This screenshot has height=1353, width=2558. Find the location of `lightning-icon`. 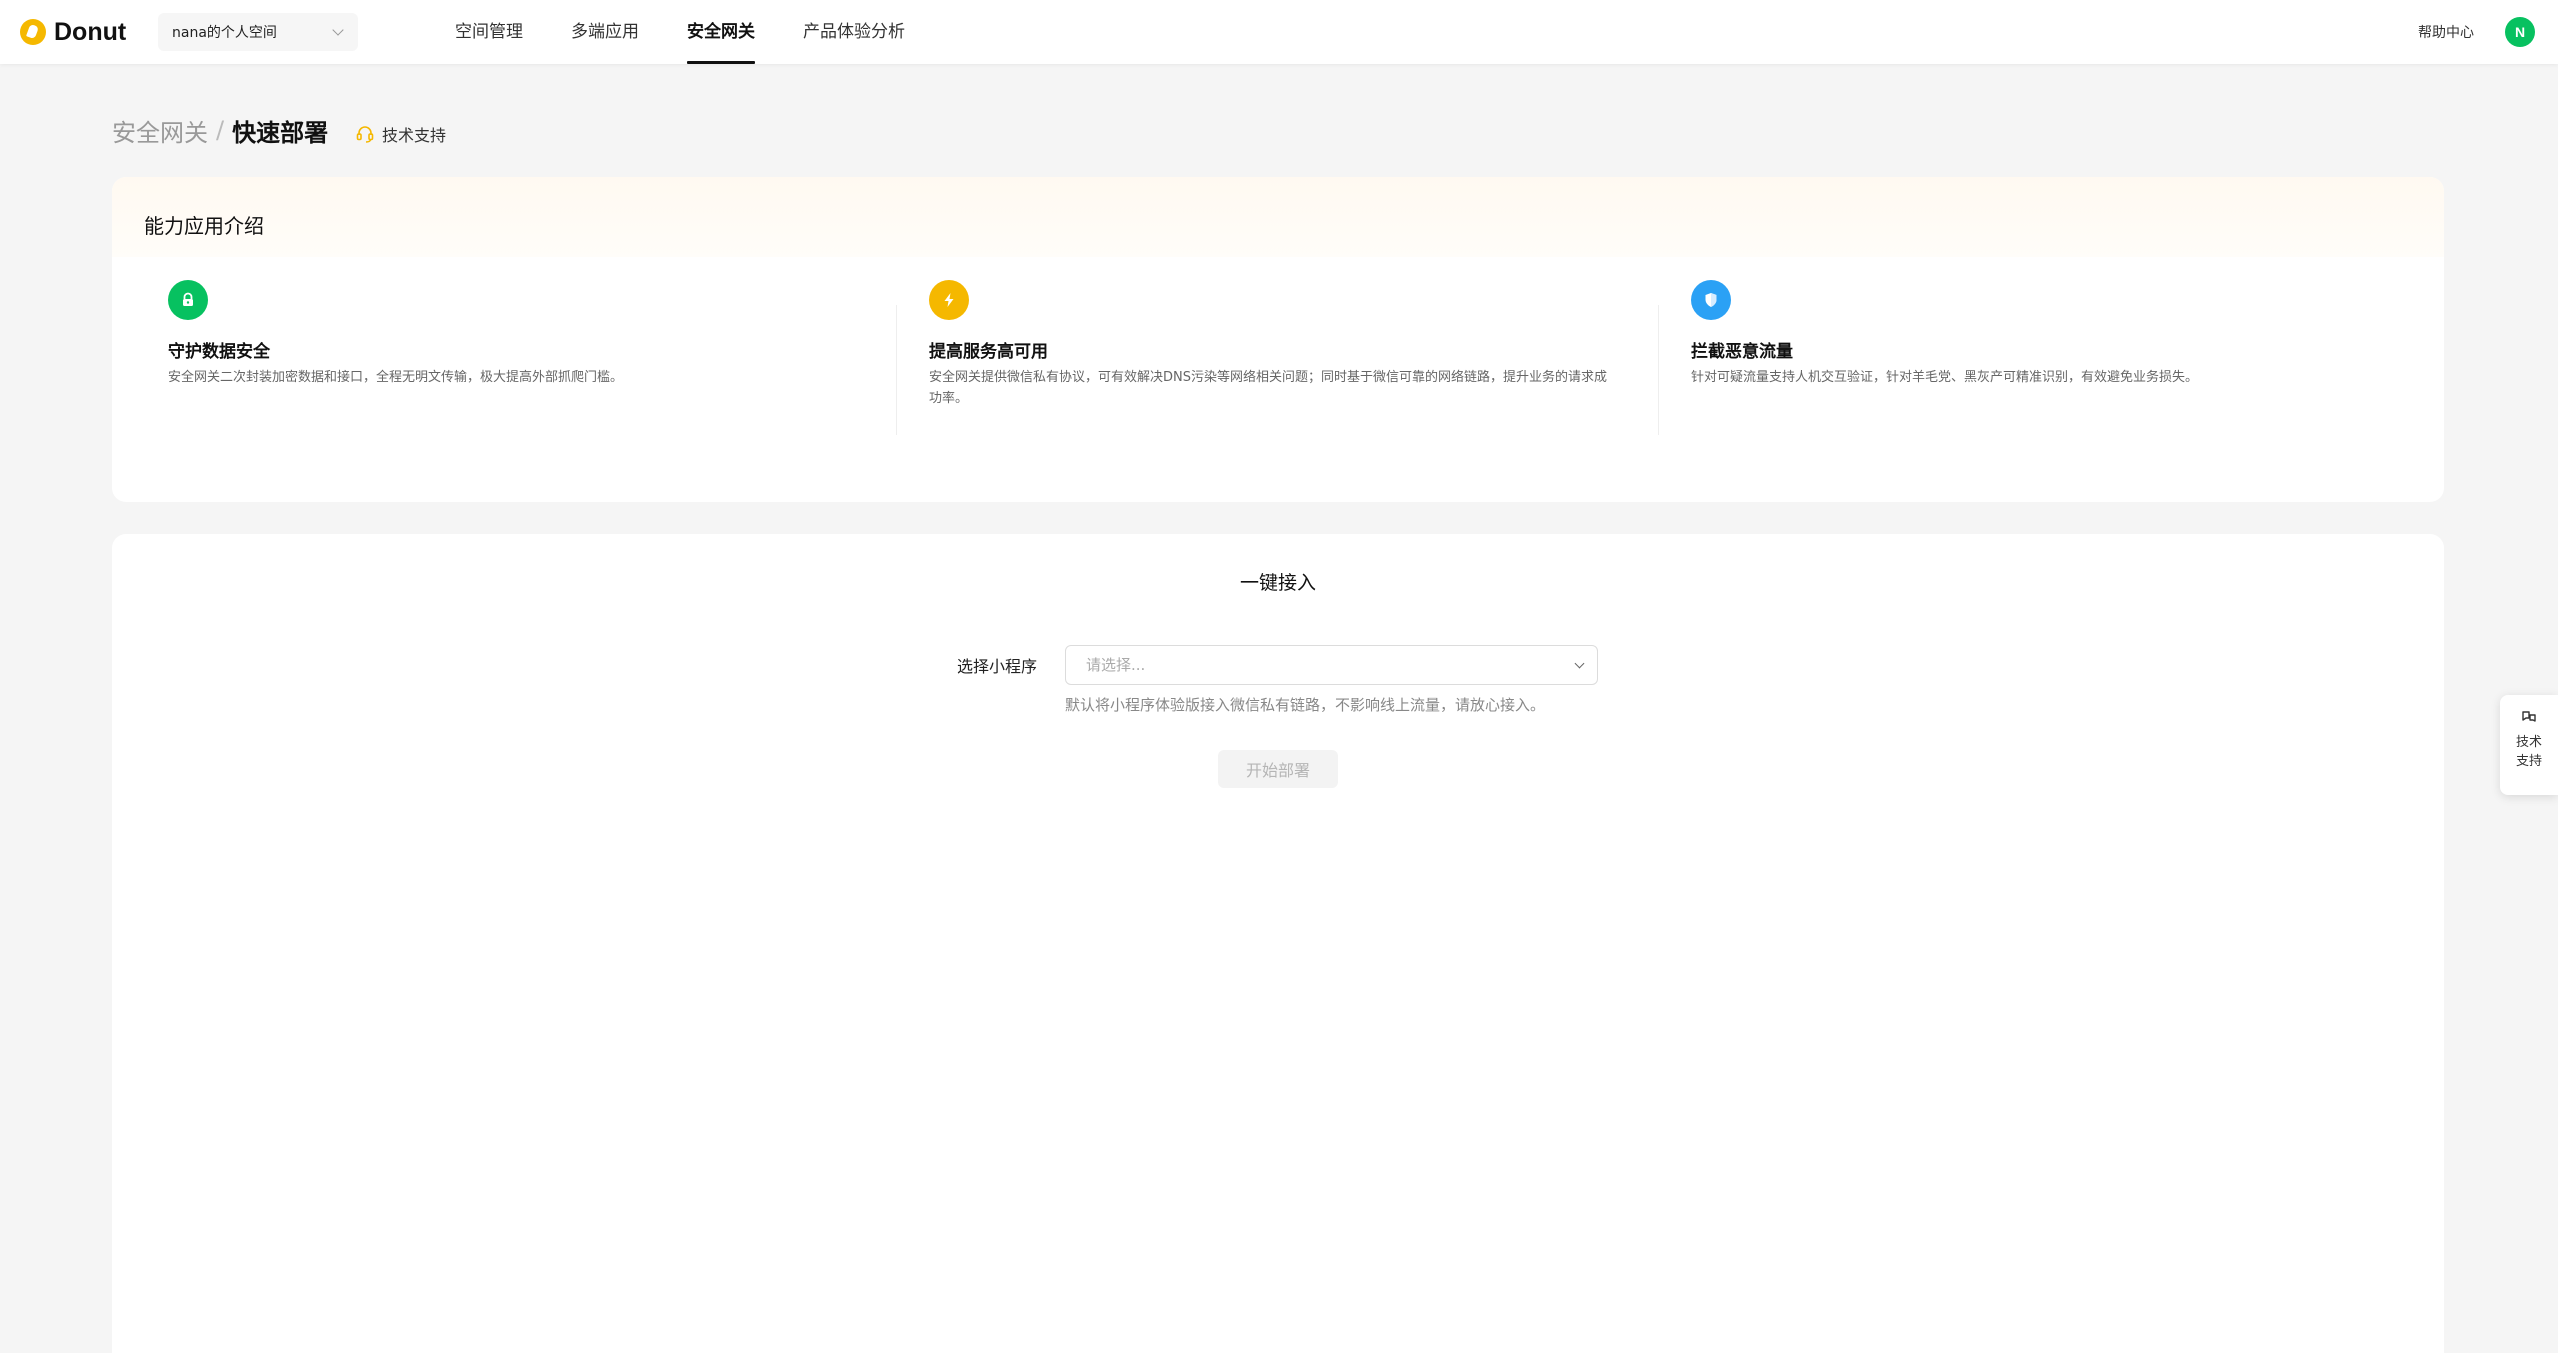

lightning-icon is located at coordinates (949, 300).